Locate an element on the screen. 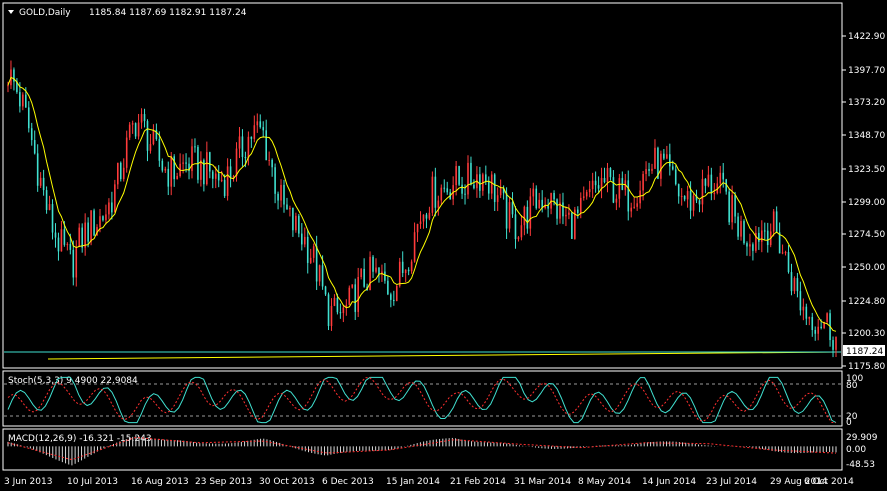  price-tick: 1224.80 is located at coordinates (866, 302).